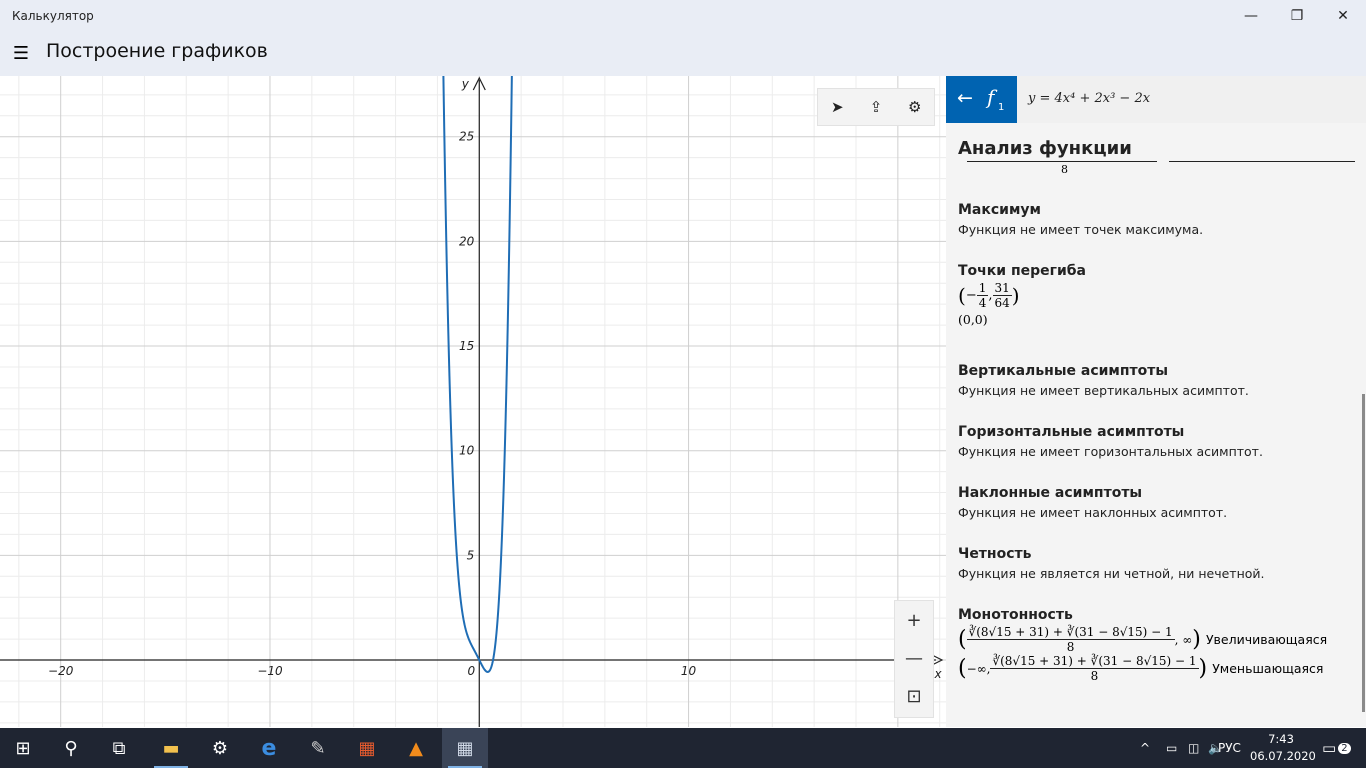 This screenshot has height=768, width=1366. Describe the element at coordinates (467, 241) in the screenshot. I see `y-tick-label: 20` at that location.